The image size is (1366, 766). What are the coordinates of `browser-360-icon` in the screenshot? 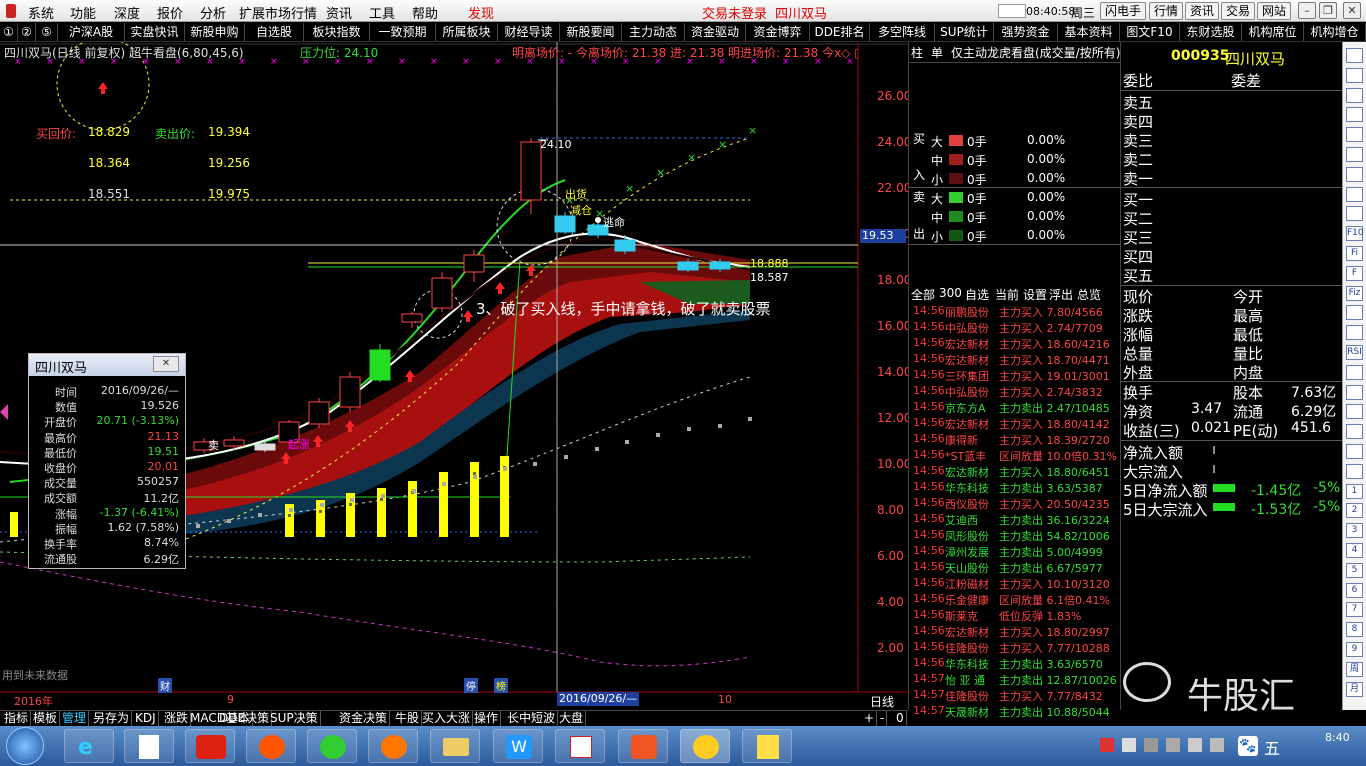 It's located at (332, 746).